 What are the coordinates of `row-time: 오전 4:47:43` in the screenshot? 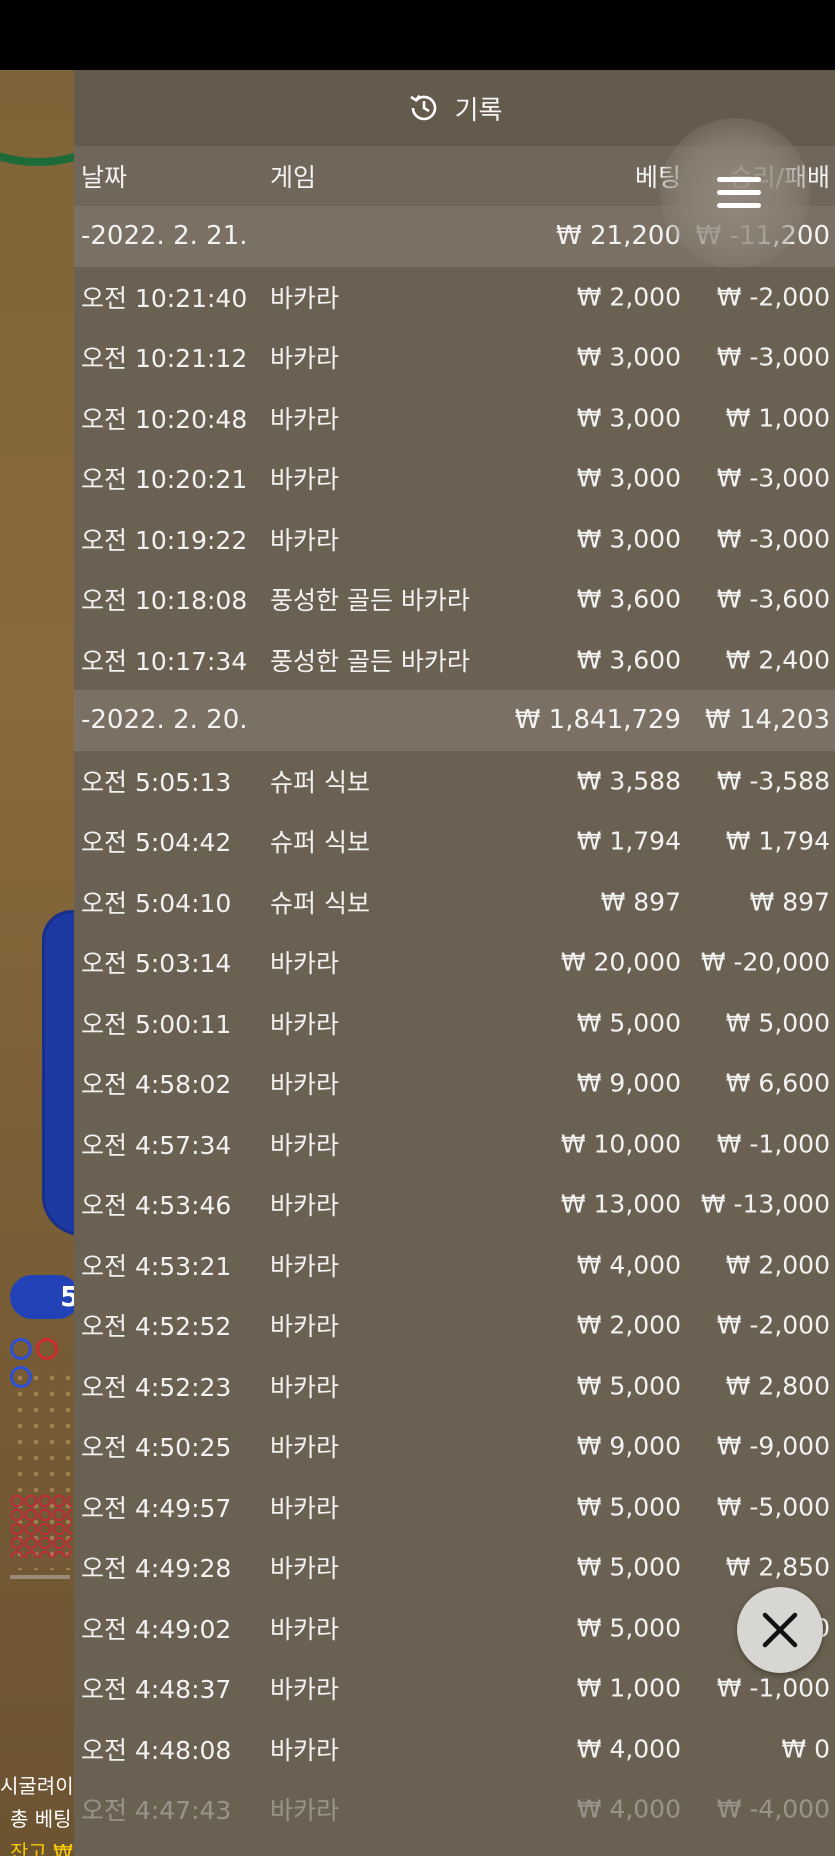 It's located at (156, 1811).